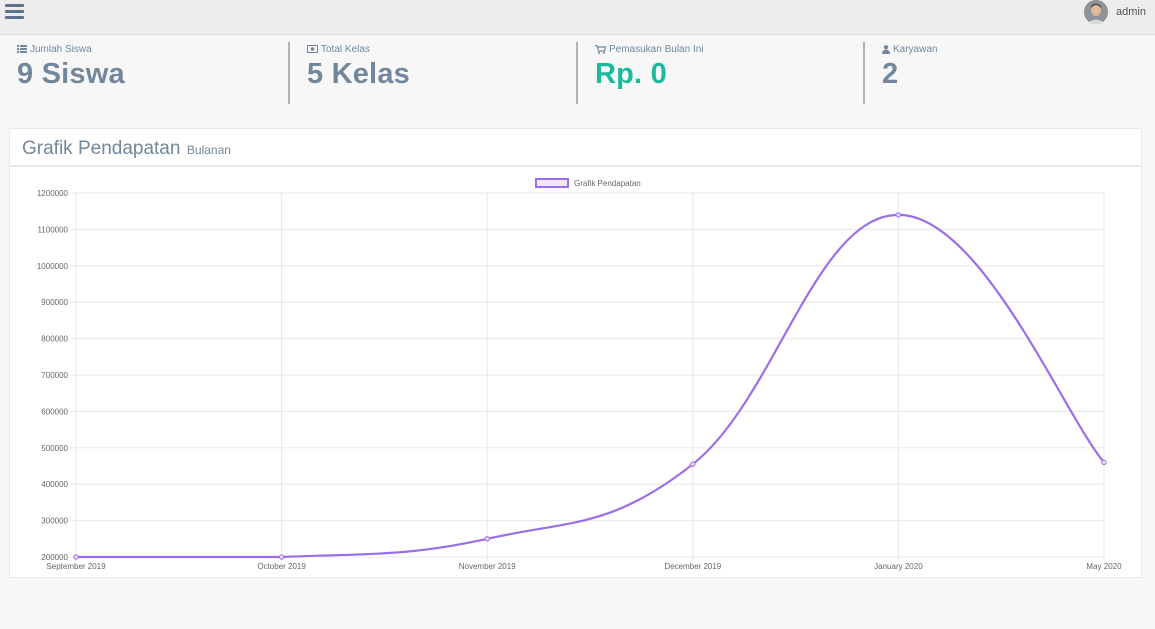 Image resolution: width=1155 pixels, height=629 pixels. I want to click on y-tick-label: 600000, so click(54, 411).